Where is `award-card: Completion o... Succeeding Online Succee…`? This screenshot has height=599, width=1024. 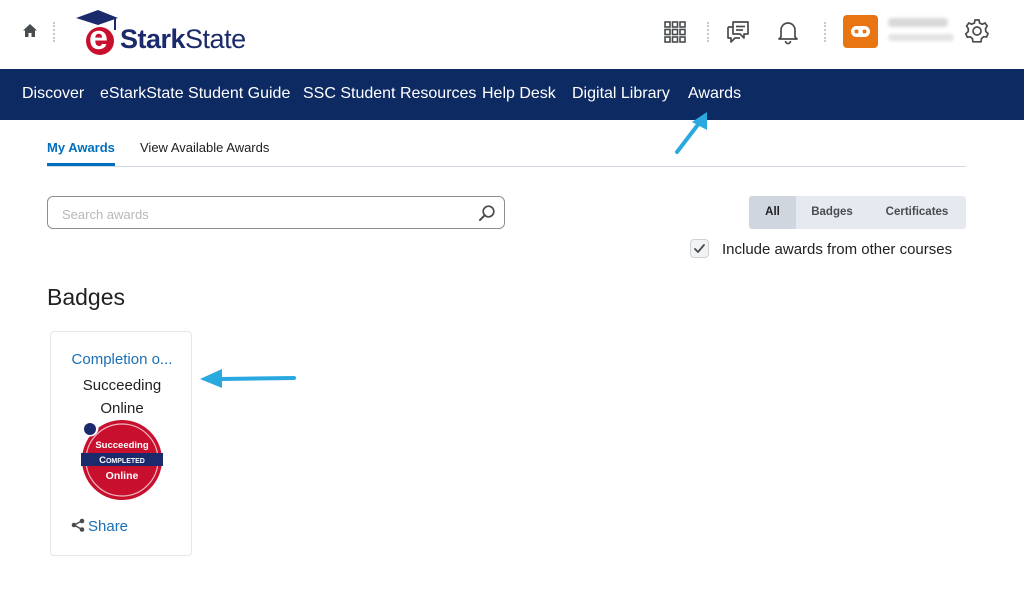 award-card: Completion o... Succeeding Online Succee… is located at coordinates (121, 443).